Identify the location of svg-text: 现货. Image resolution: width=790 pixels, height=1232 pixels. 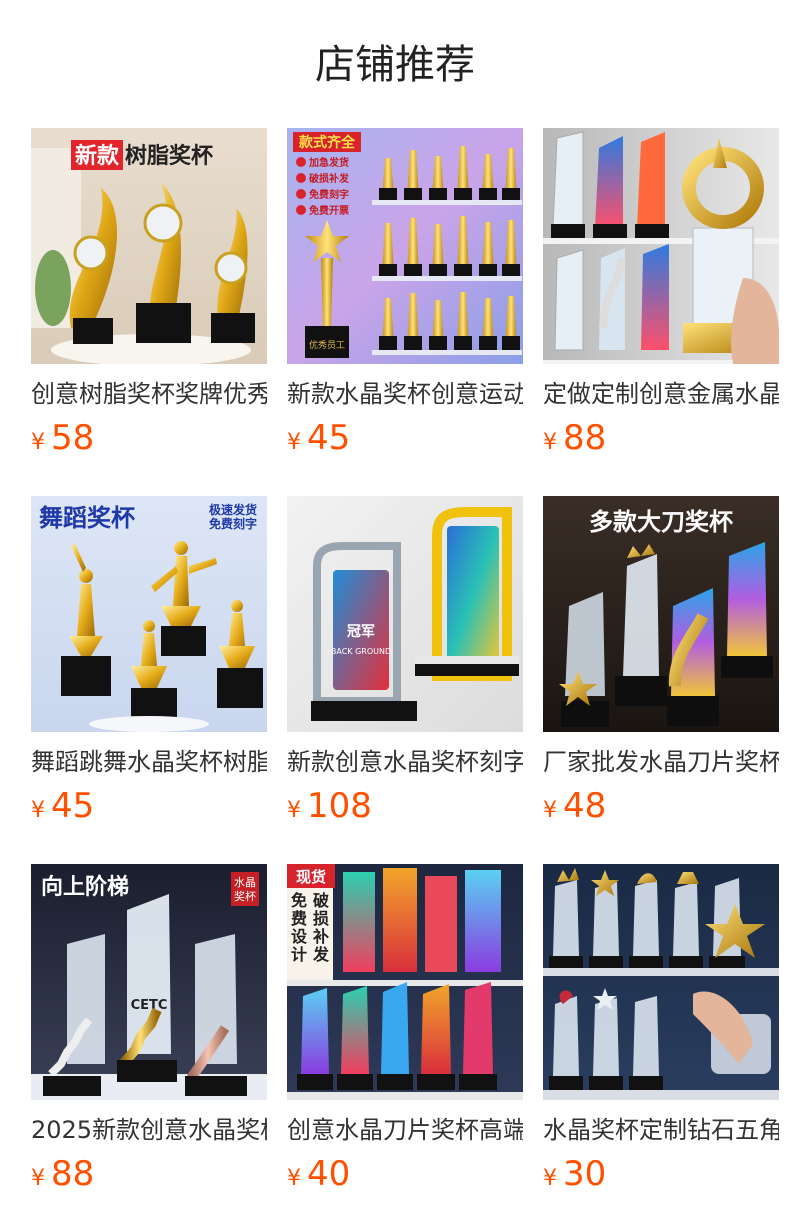
(311, 877).